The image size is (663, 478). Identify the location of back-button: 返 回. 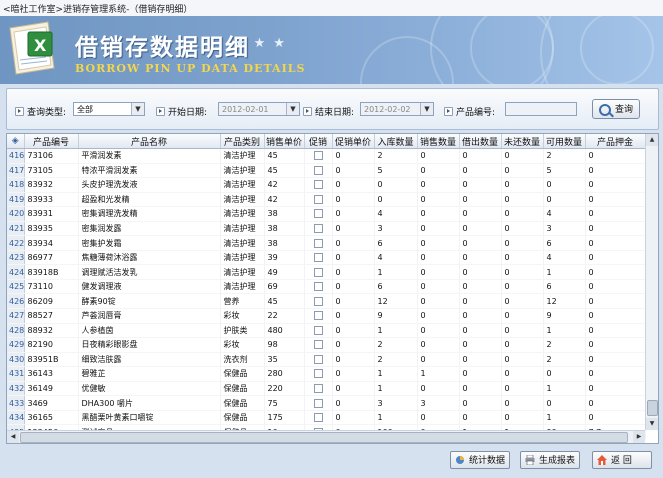
(622, 460).